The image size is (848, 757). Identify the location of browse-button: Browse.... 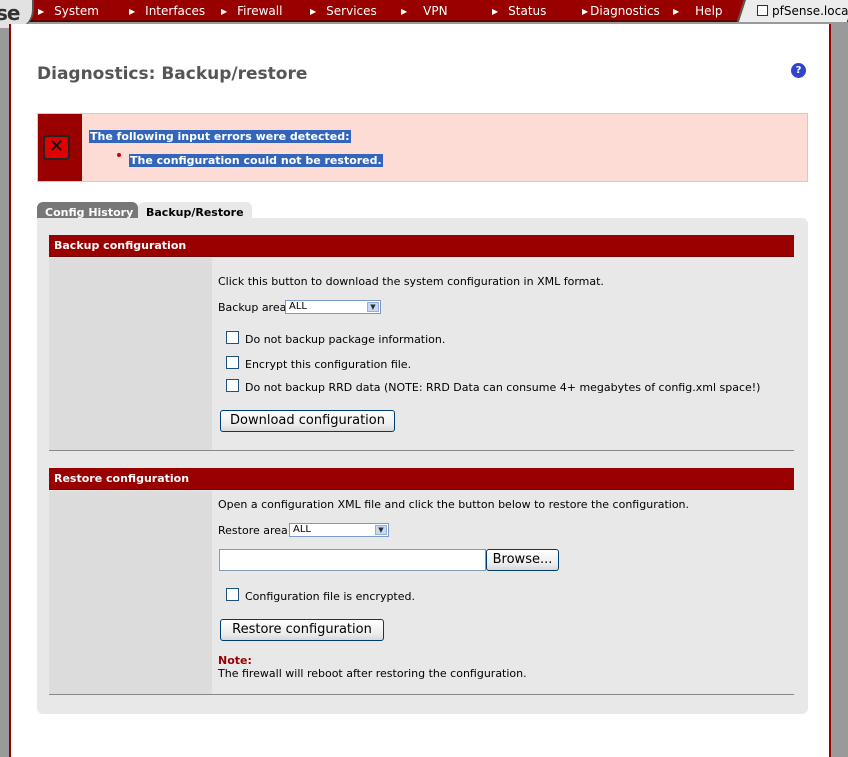
(522, 560).